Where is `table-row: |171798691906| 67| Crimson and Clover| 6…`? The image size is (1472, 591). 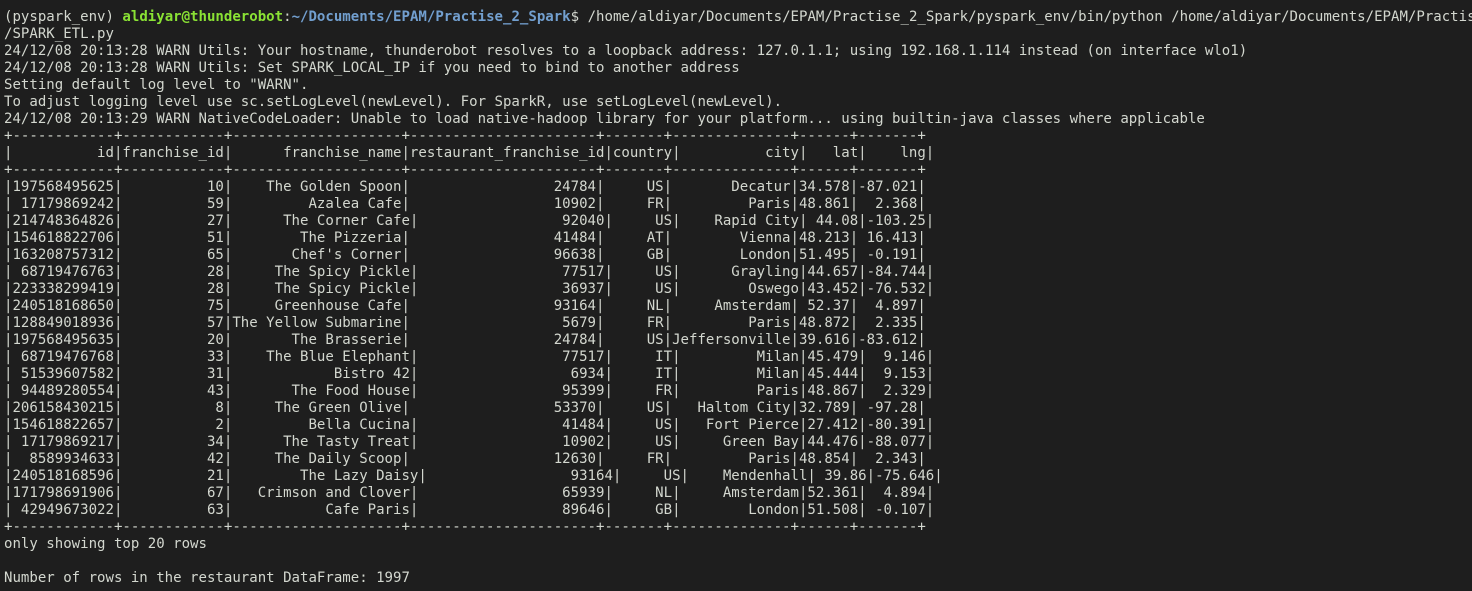 table-row: |171798691906| 67| Crimson and Clover| 6… is located at coordinates (469, 493).